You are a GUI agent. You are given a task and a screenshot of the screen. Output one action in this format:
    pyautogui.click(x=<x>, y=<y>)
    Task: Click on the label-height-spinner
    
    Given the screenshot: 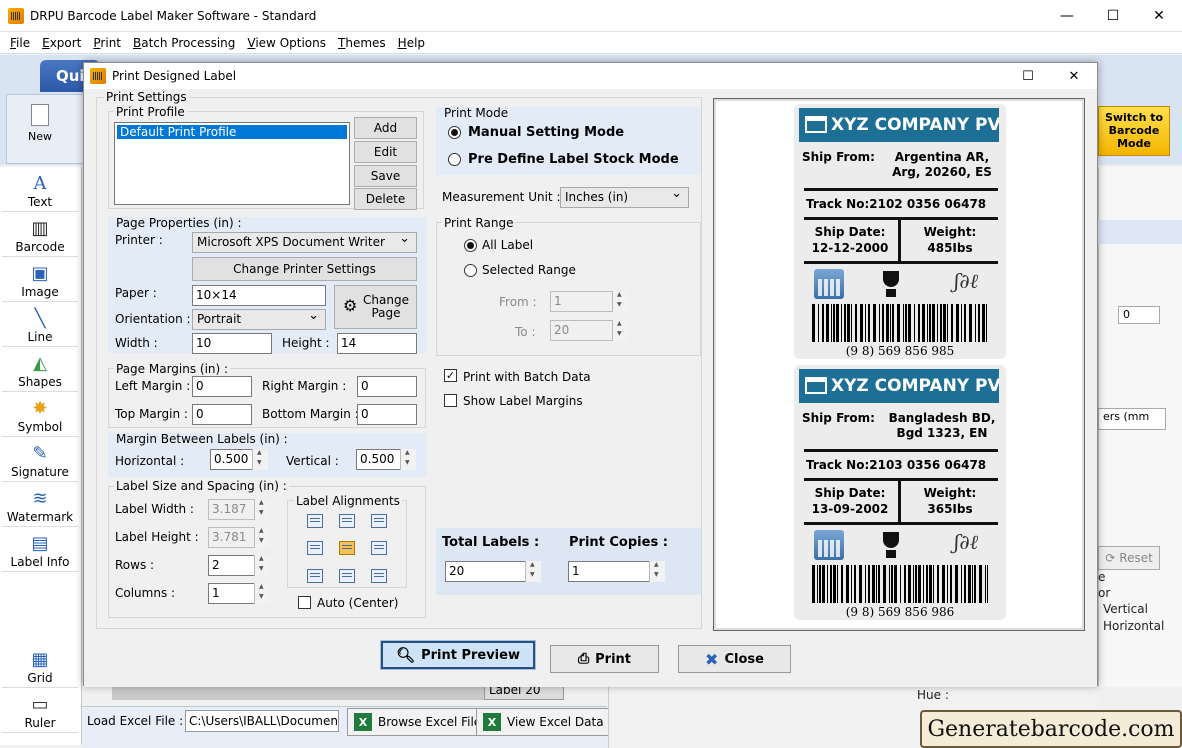 What is the action you would take?
    pyautogui.click(x=262, y=537)
    